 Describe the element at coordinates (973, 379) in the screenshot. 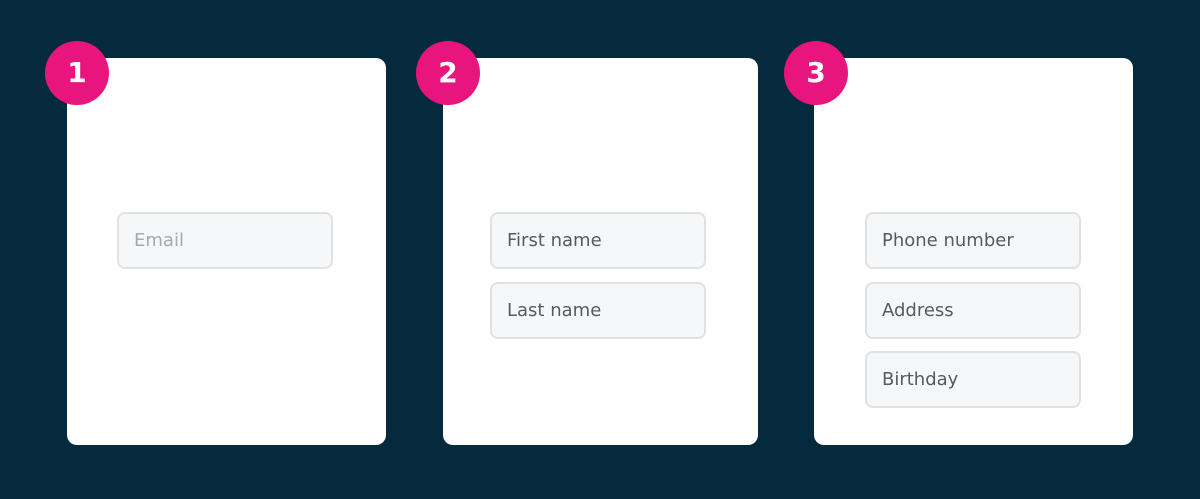

I see `birthday-field: Birthday` at that location.